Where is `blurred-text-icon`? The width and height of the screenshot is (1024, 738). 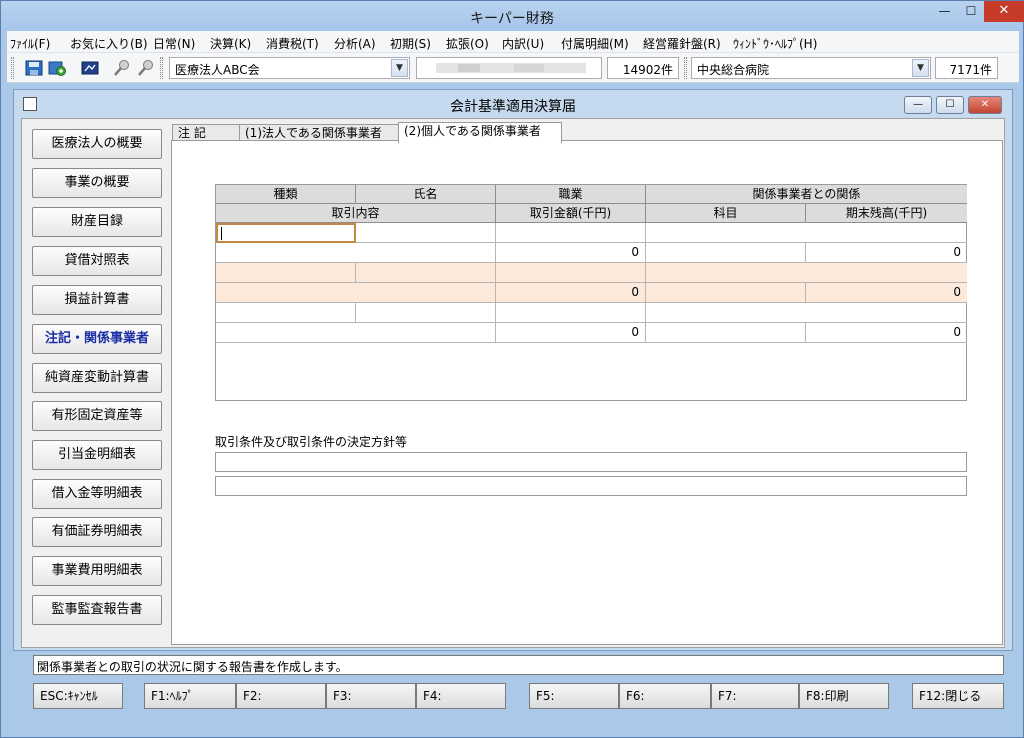 blurred-text-icon is located at coordinates (511, 68).